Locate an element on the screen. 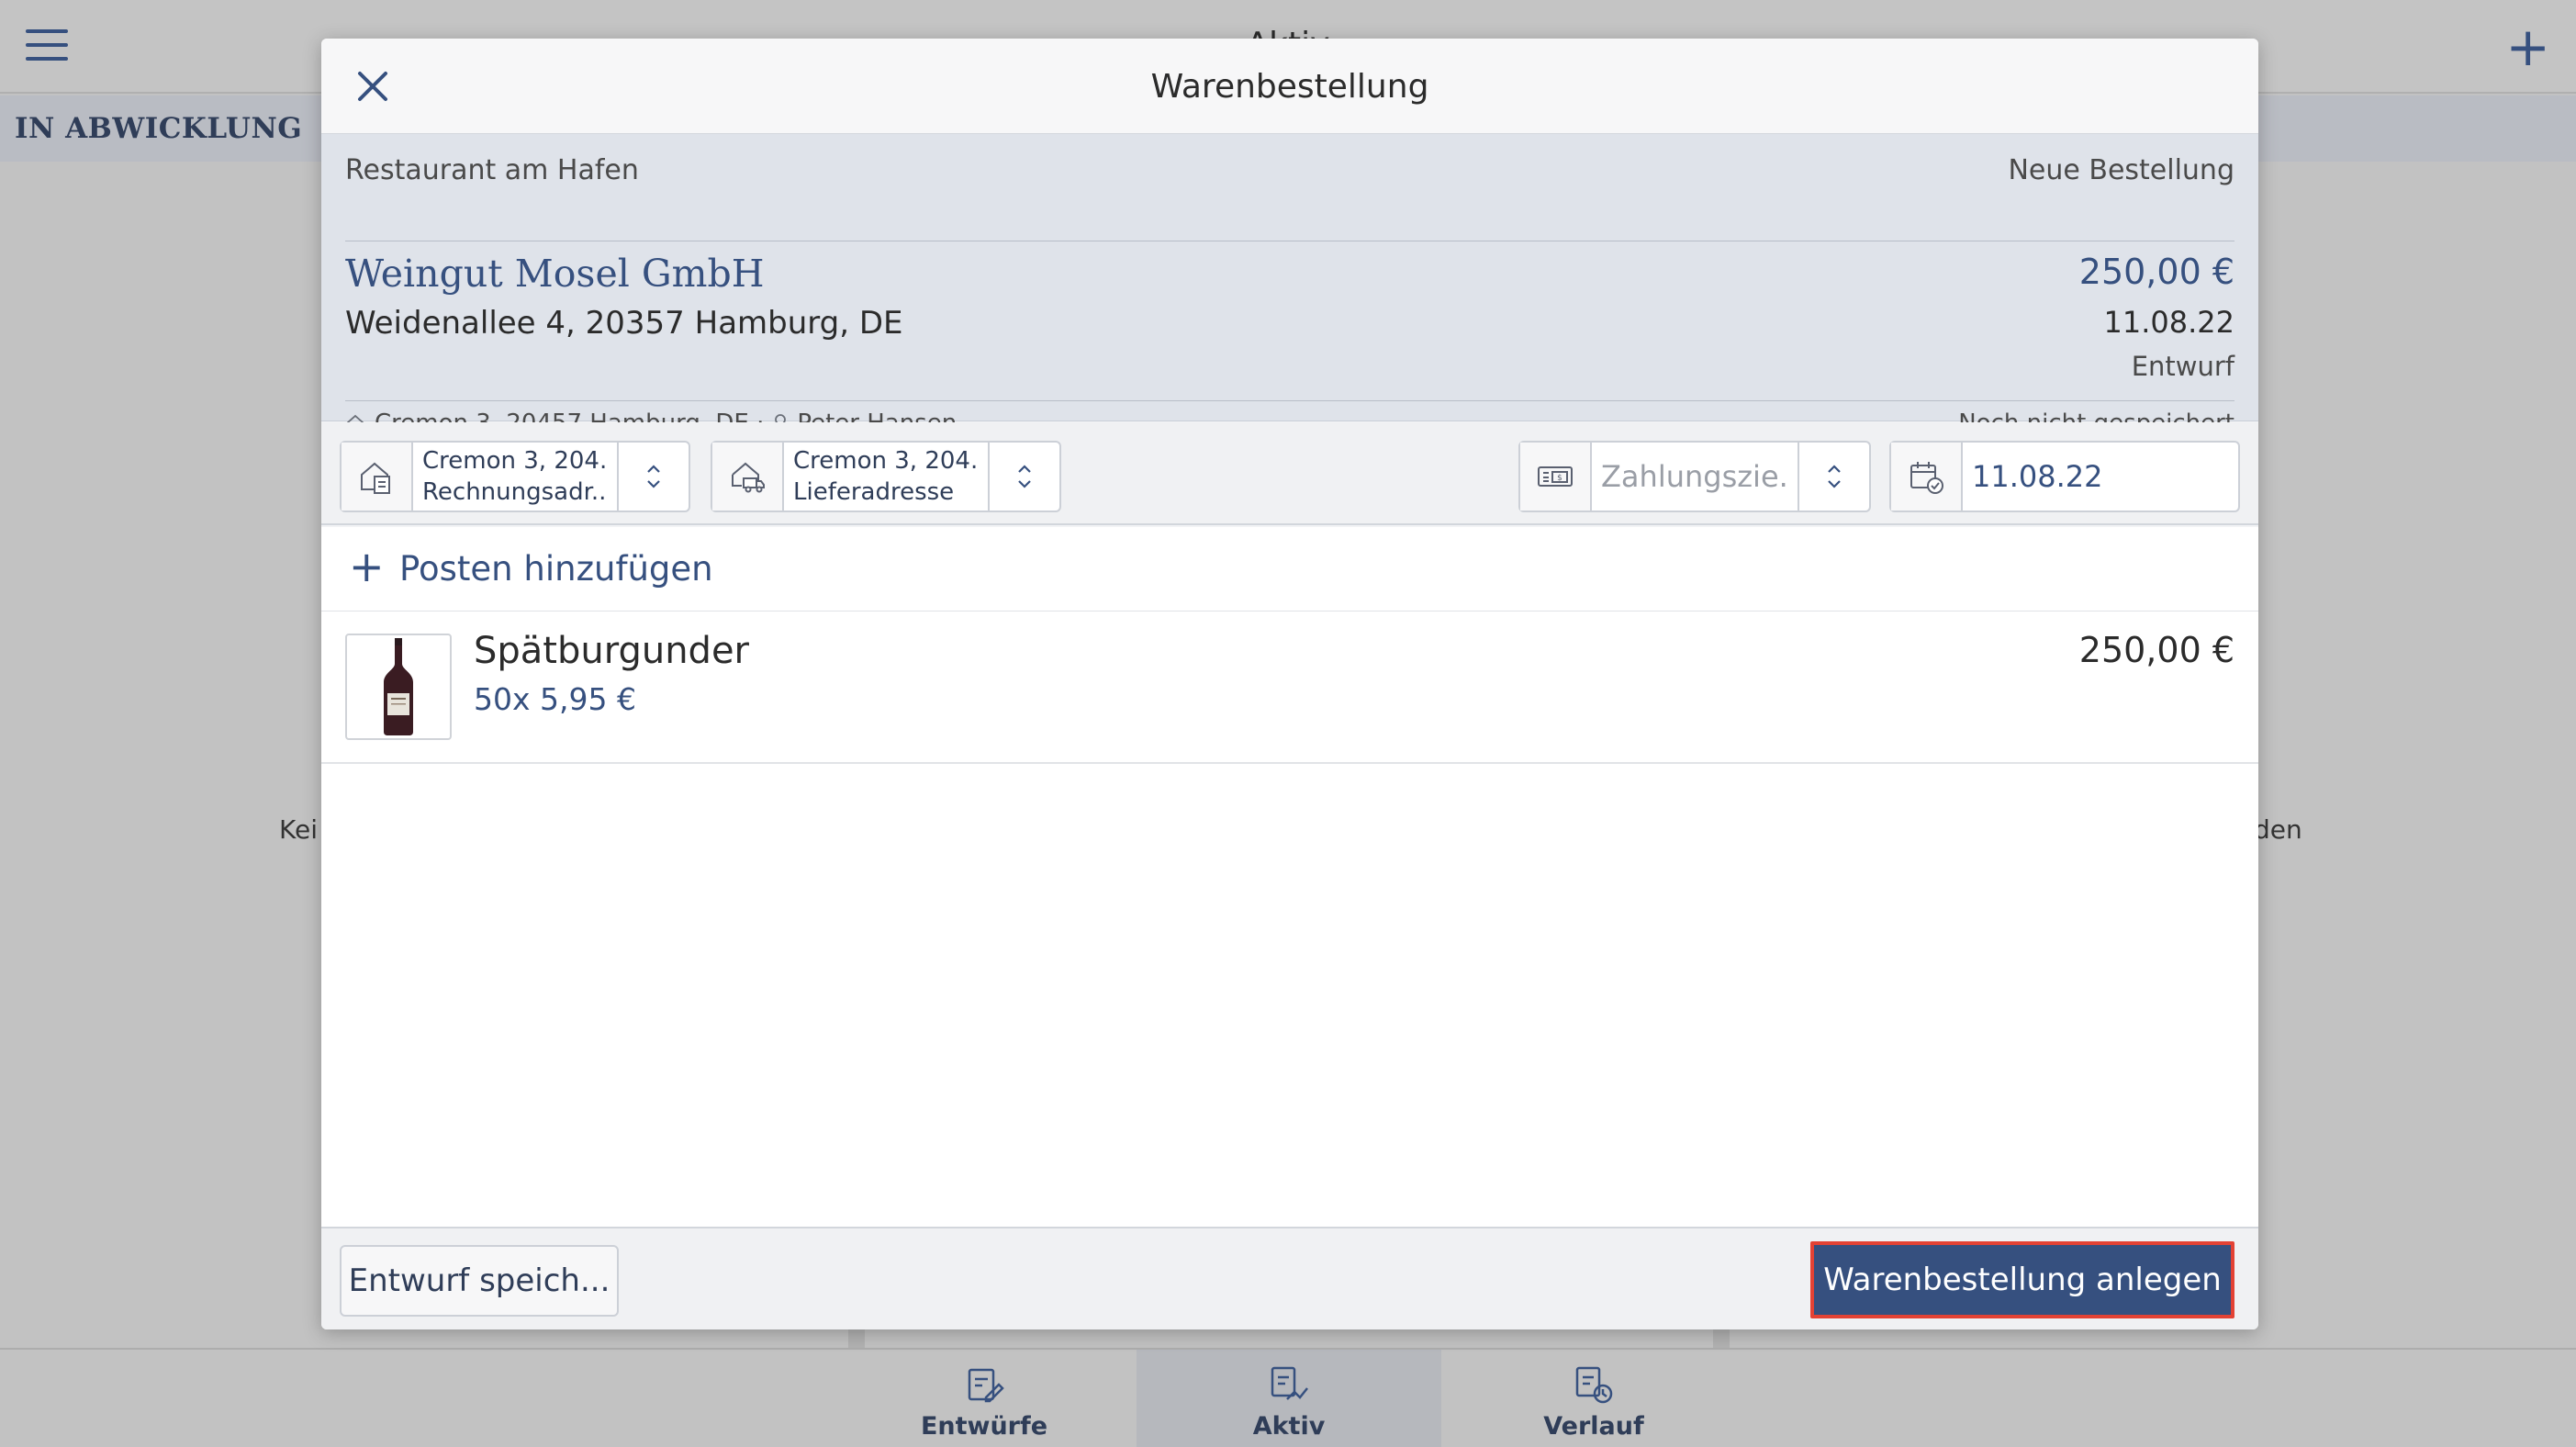 The image size is (2576, 1447). item-name: Spätburgunder is located at coordinates (611, 651).